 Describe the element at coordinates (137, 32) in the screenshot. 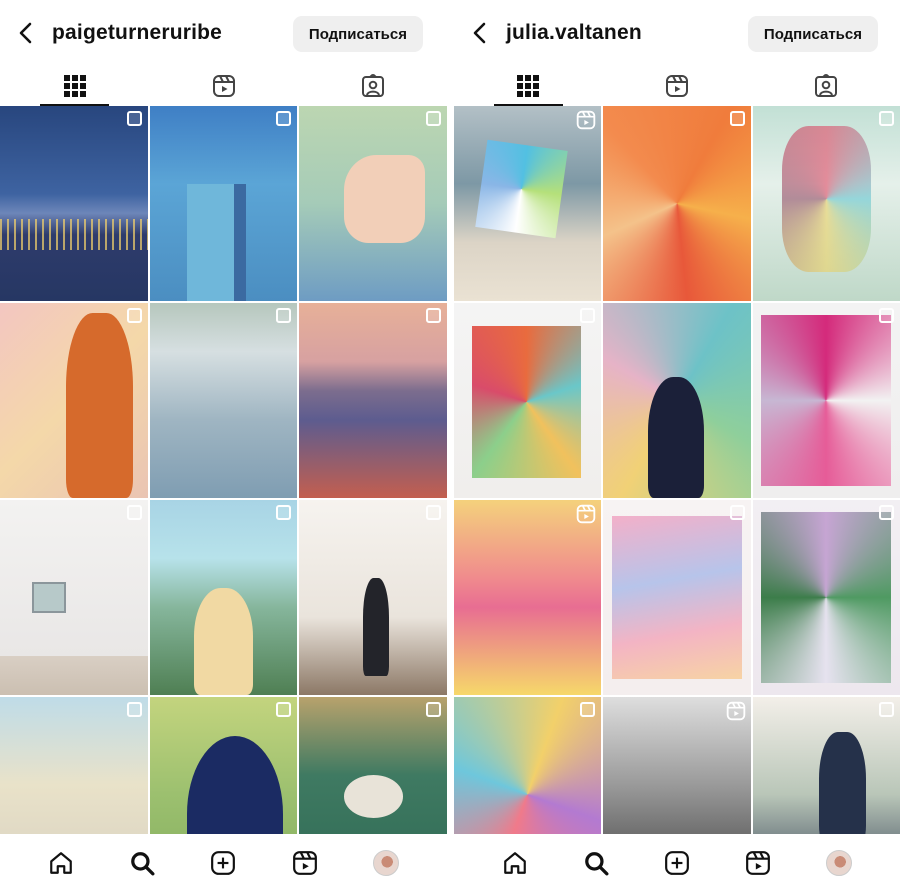

I see `profile-username: paigeturneruribe` at that location.